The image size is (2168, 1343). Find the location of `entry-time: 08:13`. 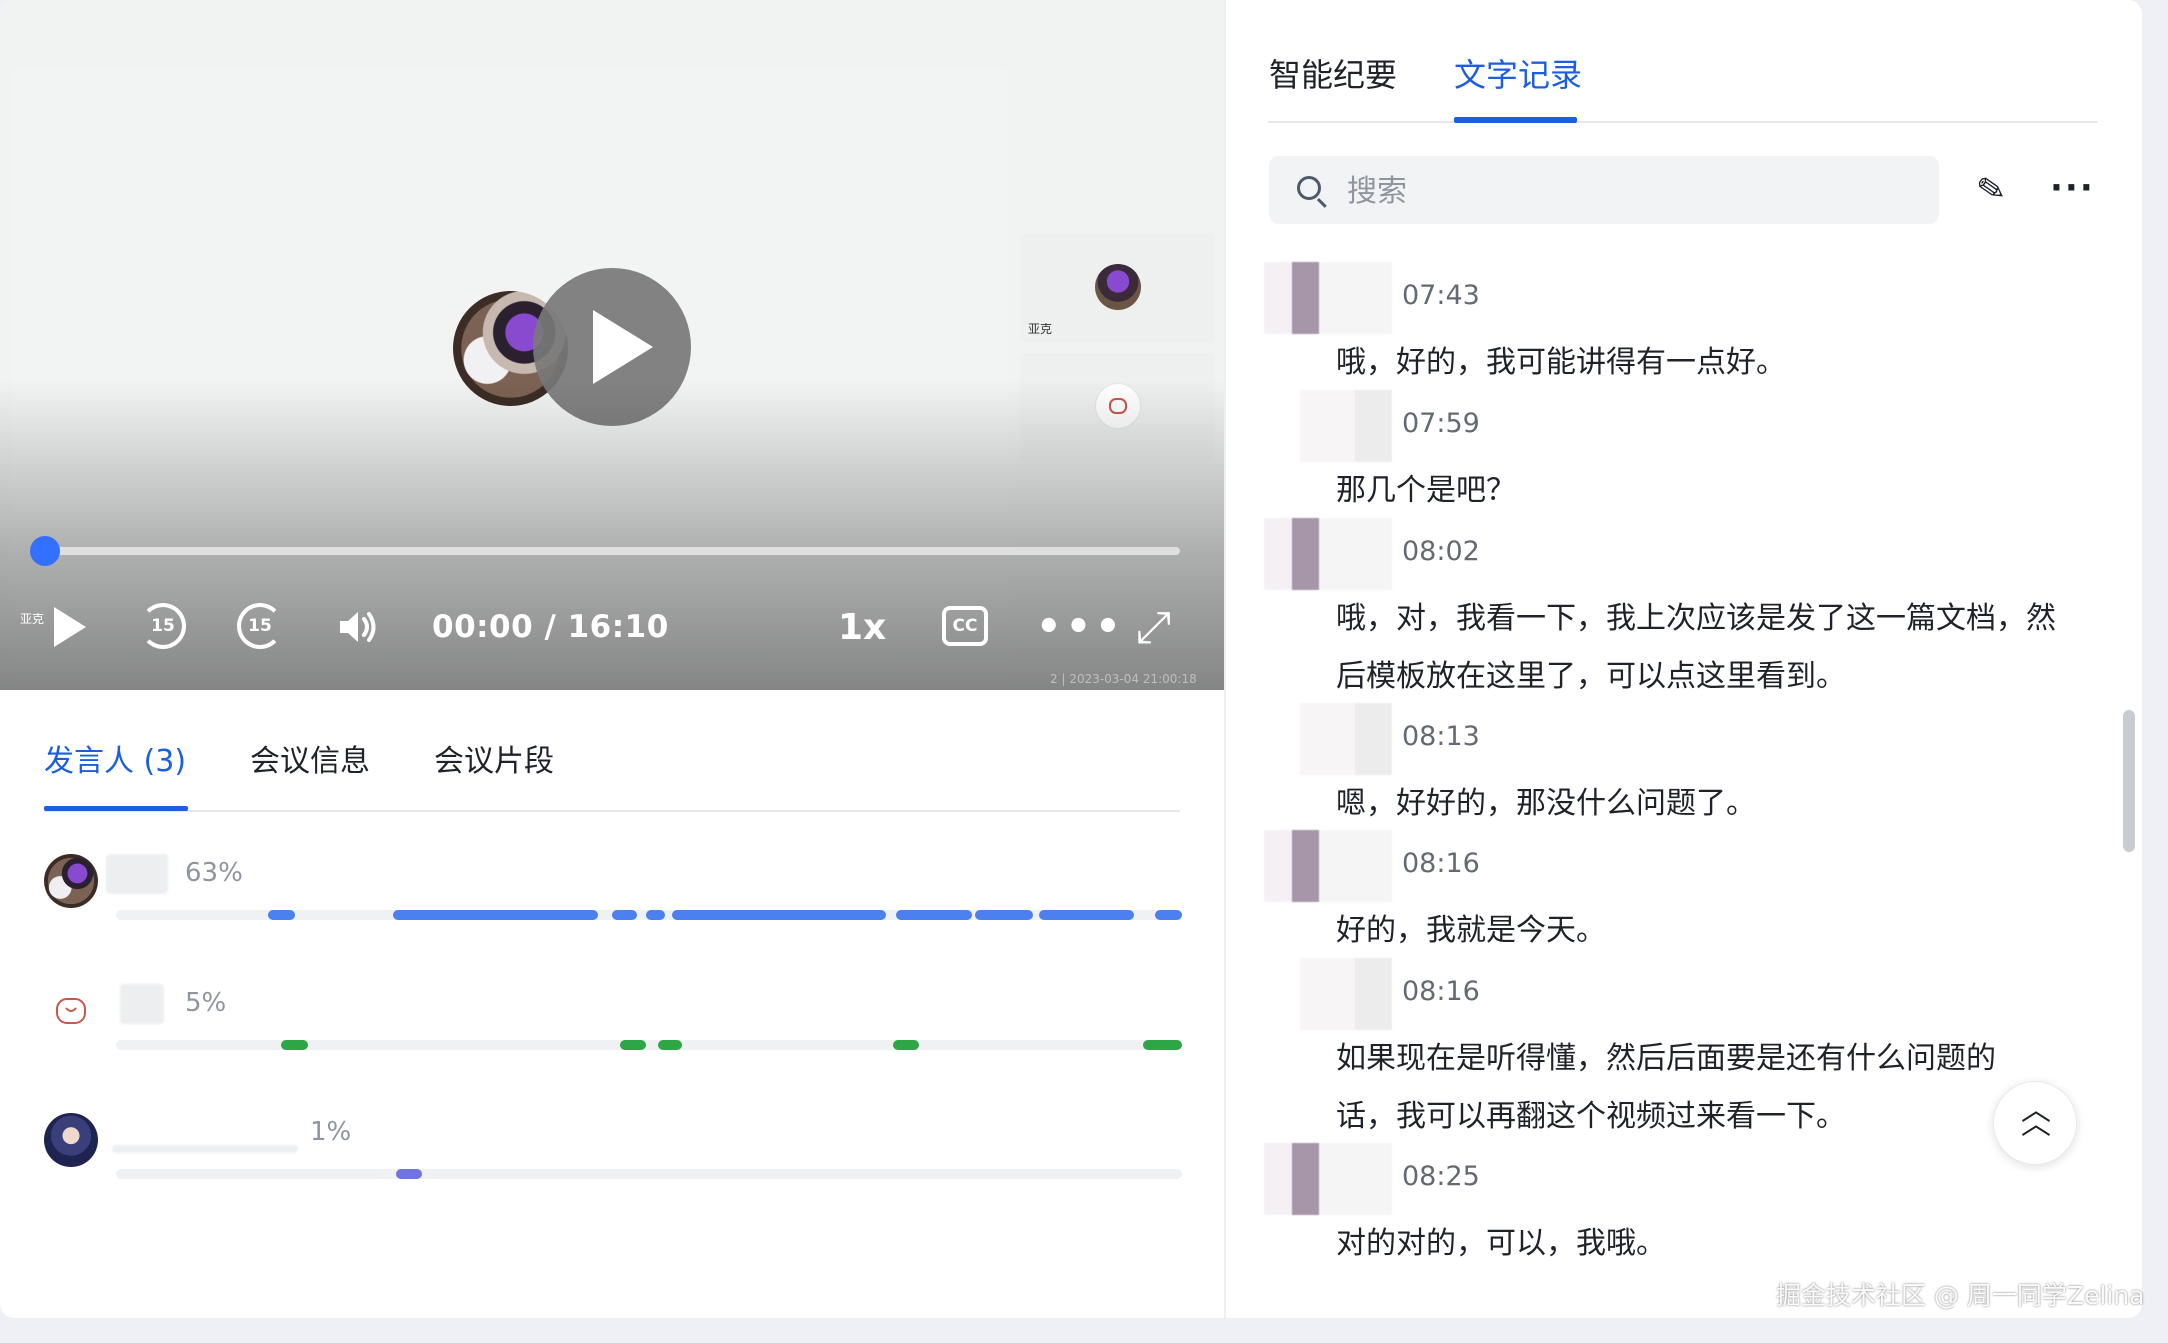

entry-time: 08:13 is located at coordinates (1441, 736).